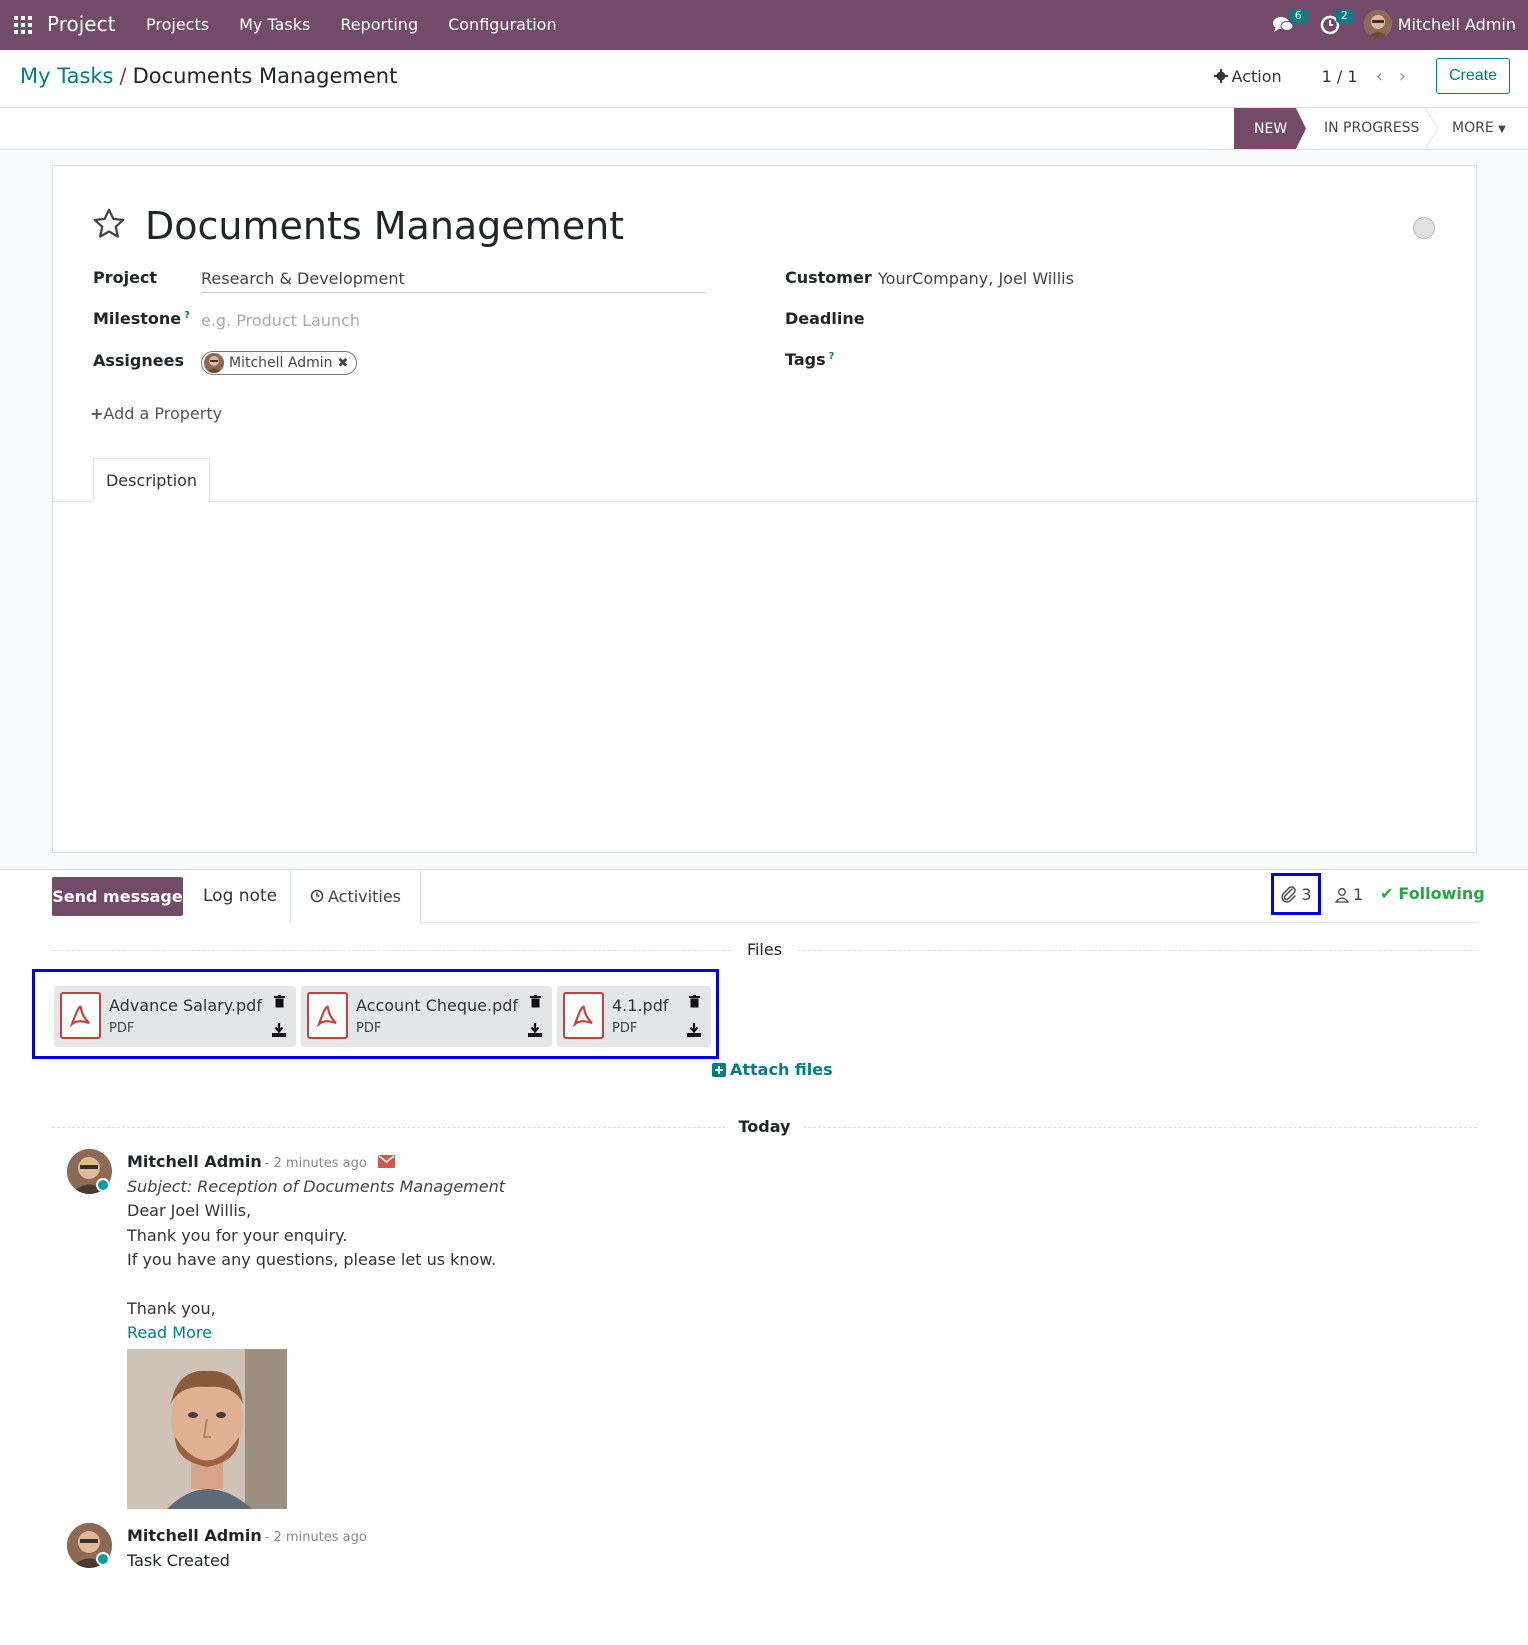 The image size is (1528, 1645). I want to click on action-menu-button: Action, so click(1247, 76).